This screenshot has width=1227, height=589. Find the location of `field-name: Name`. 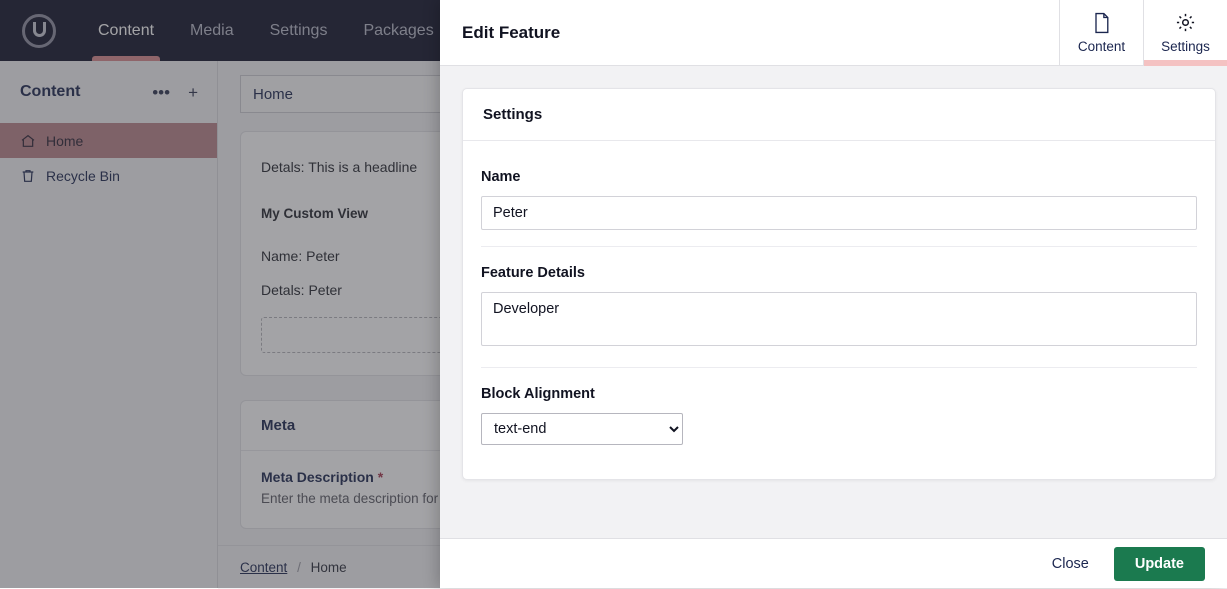

field-name: Name is located at coordinates (839, 198).